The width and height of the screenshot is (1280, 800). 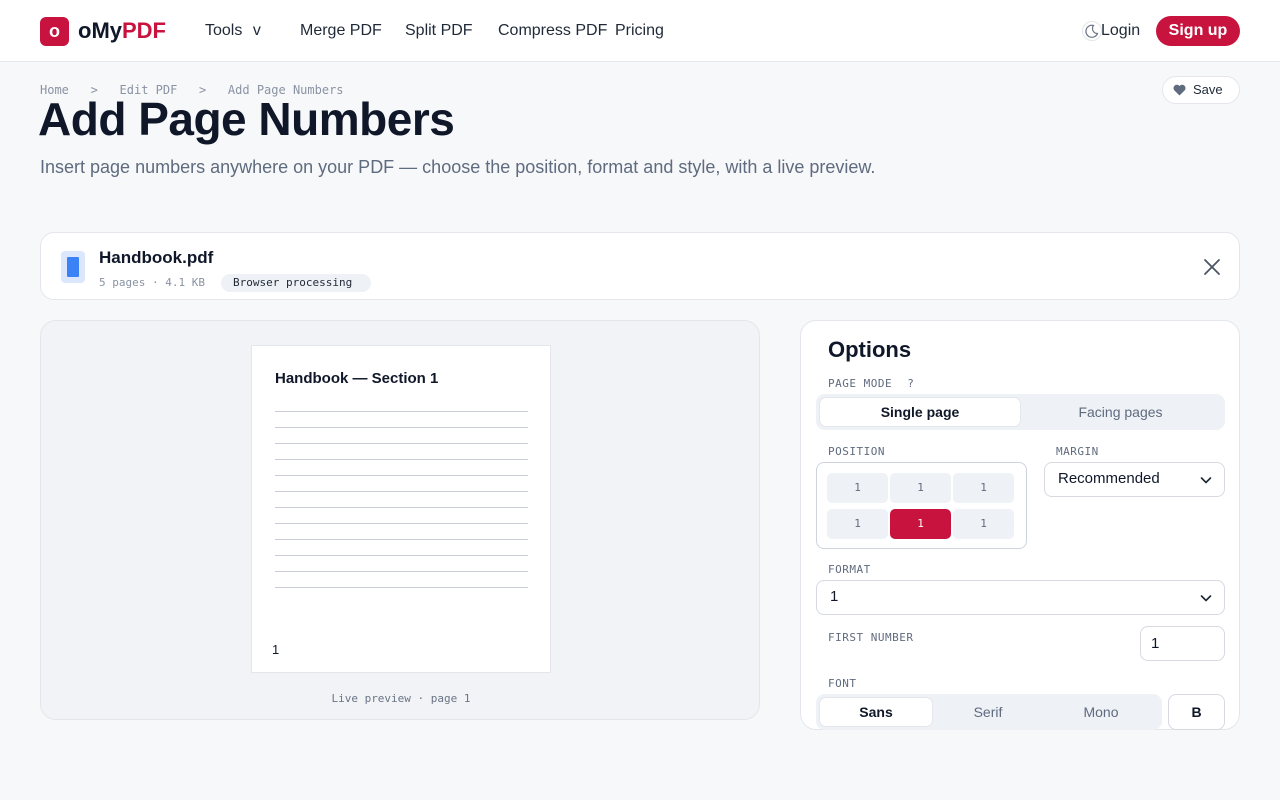 What do you see at coordinates (1208, 89) in the screenshot?
I see `save-label: Save` at bounding box center [1208, 89].